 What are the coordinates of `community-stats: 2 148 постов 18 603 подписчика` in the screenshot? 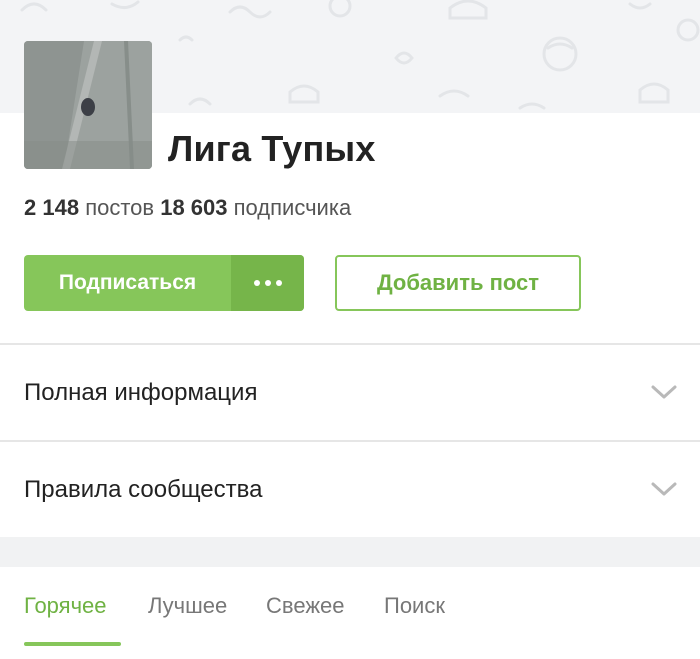 It's located at (187, 208).